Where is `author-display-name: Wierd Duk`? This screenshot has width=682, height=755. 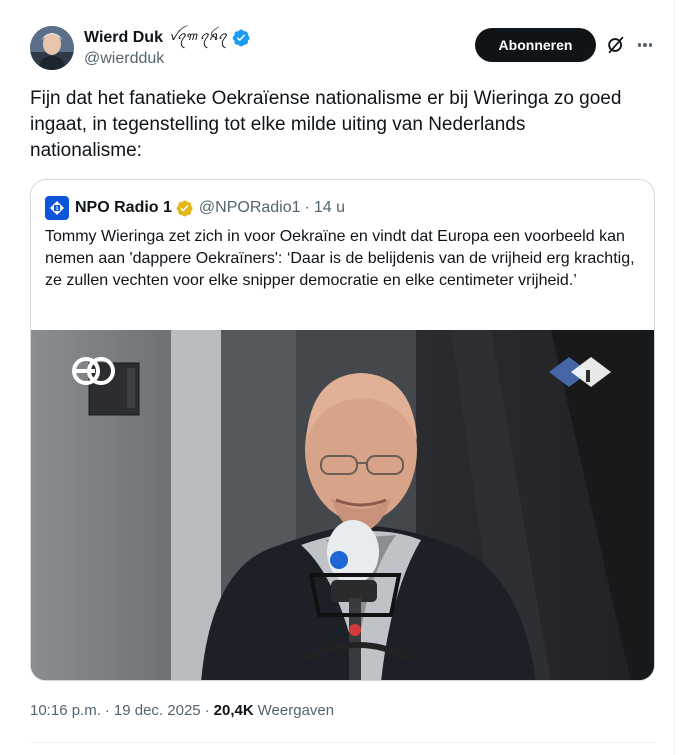 author-display-name: Wierd Duk is located at coordinates (123, 38).